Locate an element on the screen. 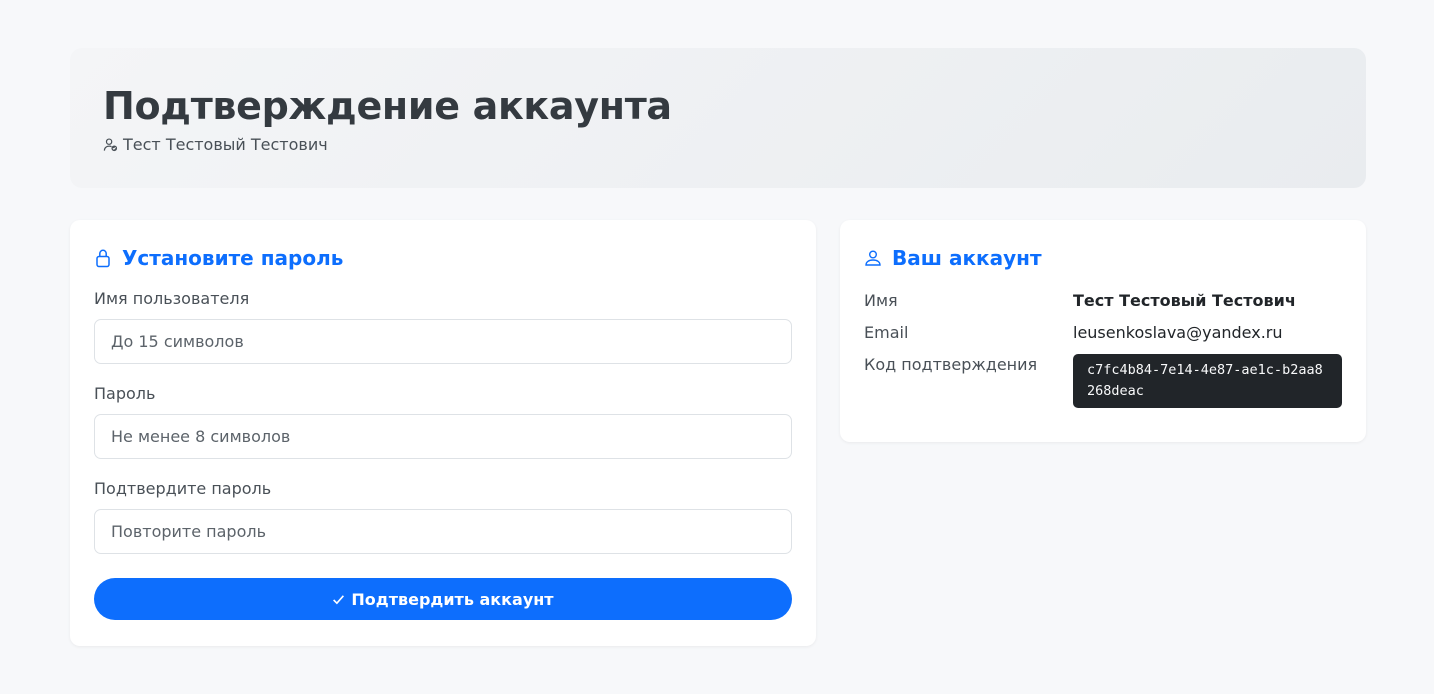 The image size is (1434, 694). code-key: Код подтверждения is located at coordinates (951, 364).